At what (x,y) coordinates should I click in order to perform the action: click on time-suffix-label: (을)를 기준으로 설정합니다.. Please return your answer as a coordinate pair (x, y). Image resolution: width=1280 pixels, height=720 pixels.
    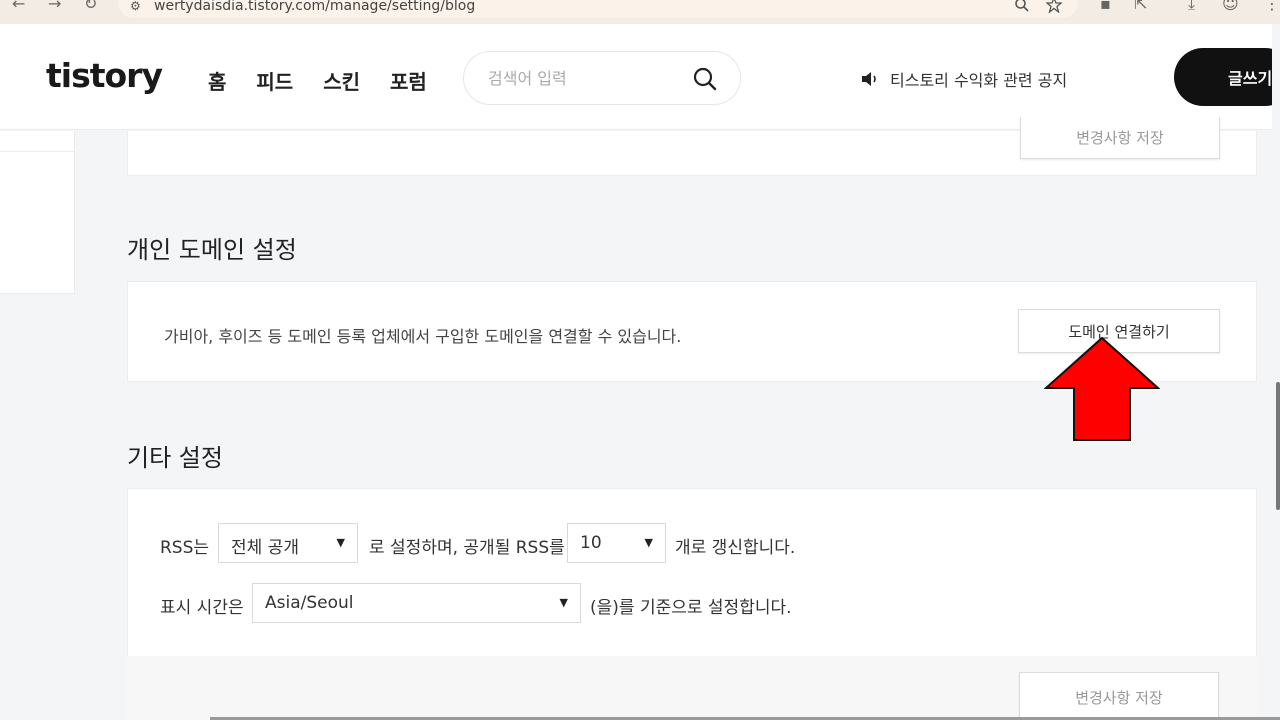
    Looking at the image, I should click on (691, 608).